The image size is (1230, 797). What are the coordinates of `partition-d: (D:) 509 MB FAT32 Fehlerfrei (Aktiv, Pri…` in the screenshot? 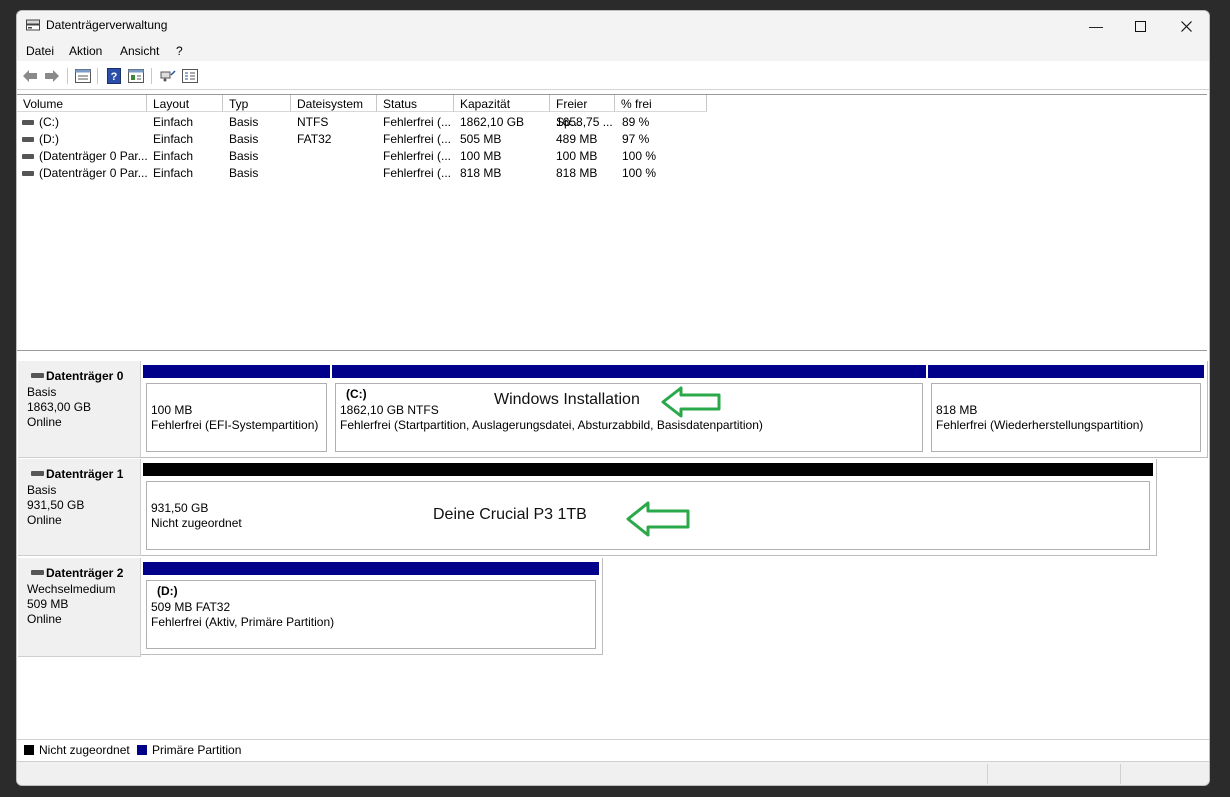 It's located at (371, 607).